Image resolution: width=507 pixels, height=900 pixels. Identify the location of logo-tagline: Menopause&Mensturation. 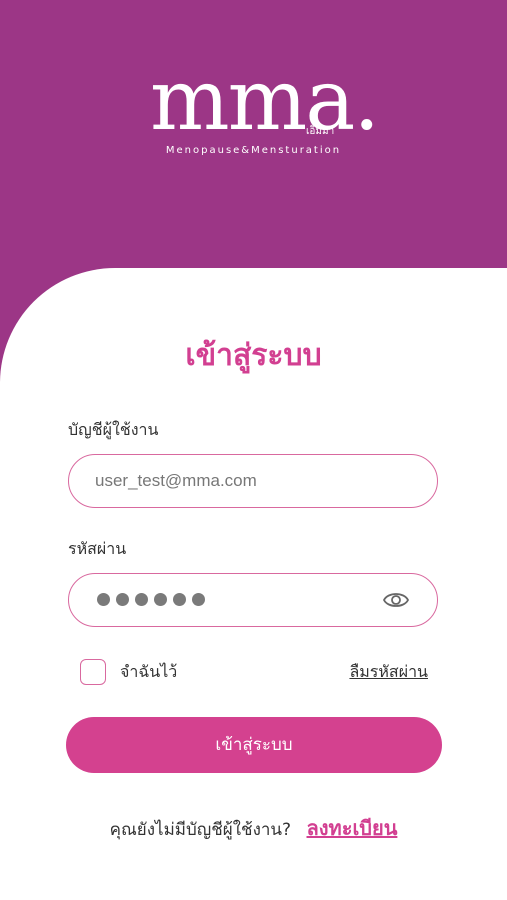
(253, 150).